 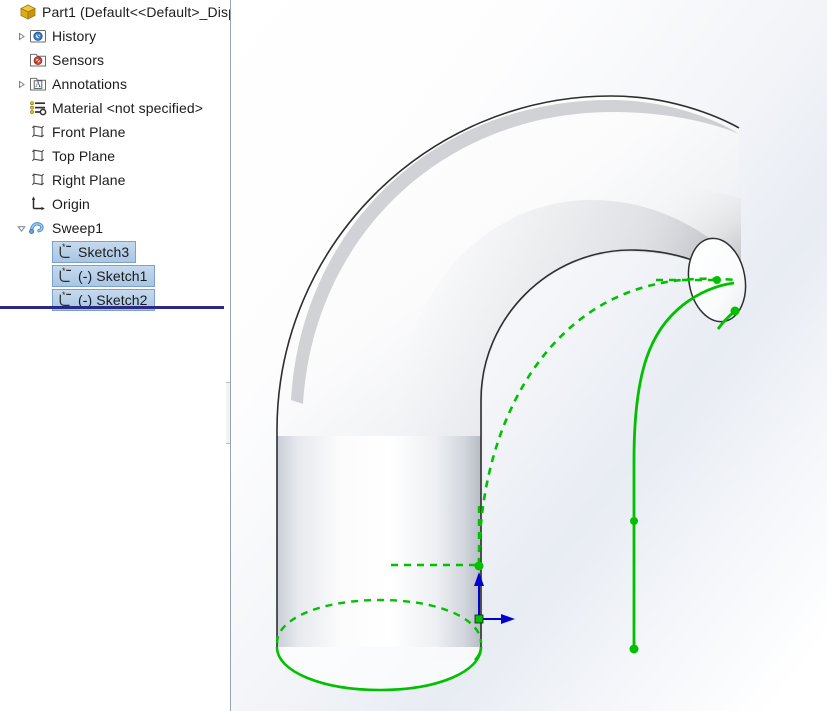 I want to click on origin-arrow-x, so click(x=508, y=619).